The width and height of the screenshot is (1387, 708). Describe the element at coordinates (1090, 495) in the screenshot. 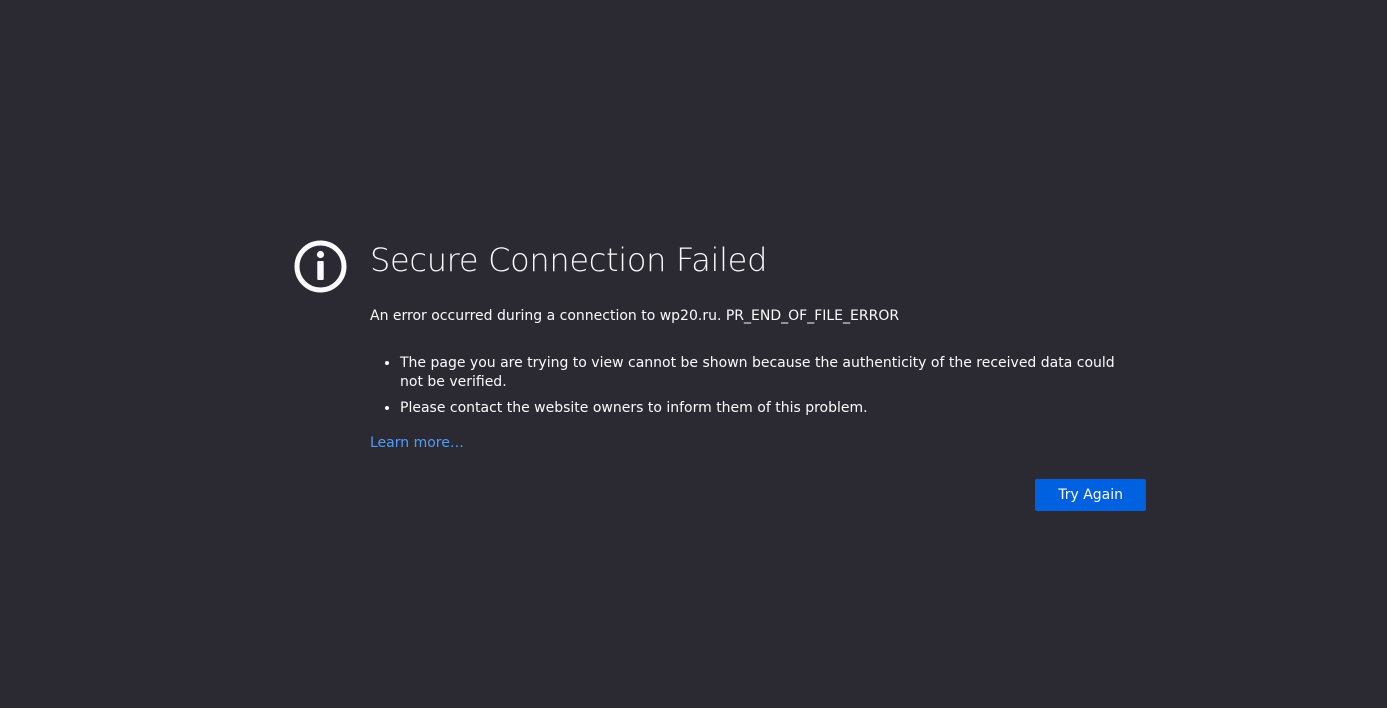

I see `try-again-button: Try Again` at that location.